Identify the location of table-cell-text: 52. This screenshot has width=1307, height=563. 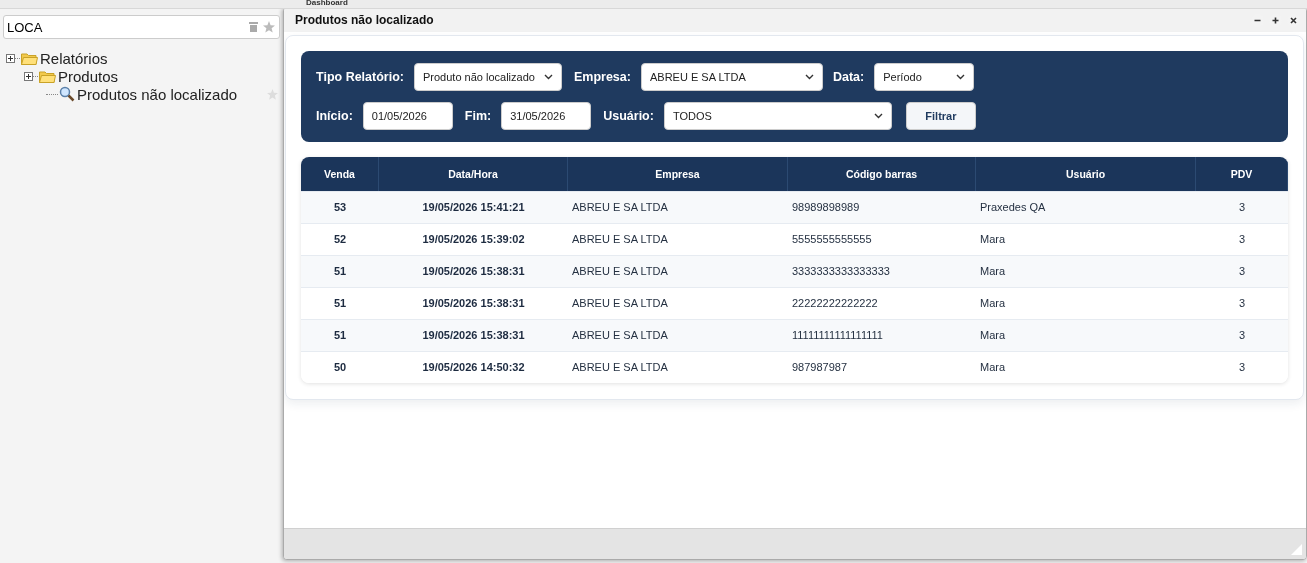
(340, 239).